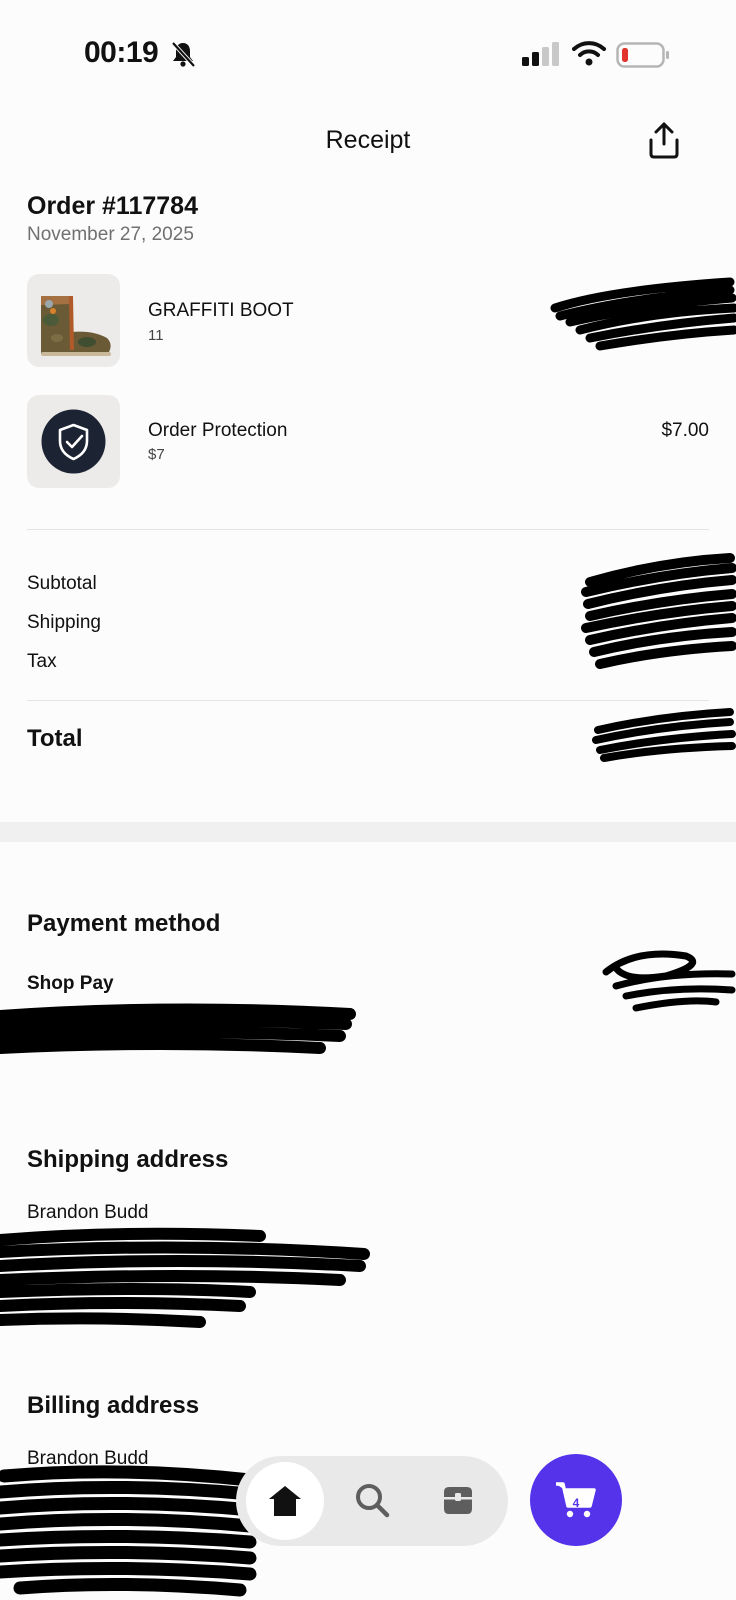 The image size is (736, 1600). What do you see at coordinates (62, 583) in the screenshot?
I see `subtotal-label: Subtotal` at bounding box center [62, 583].